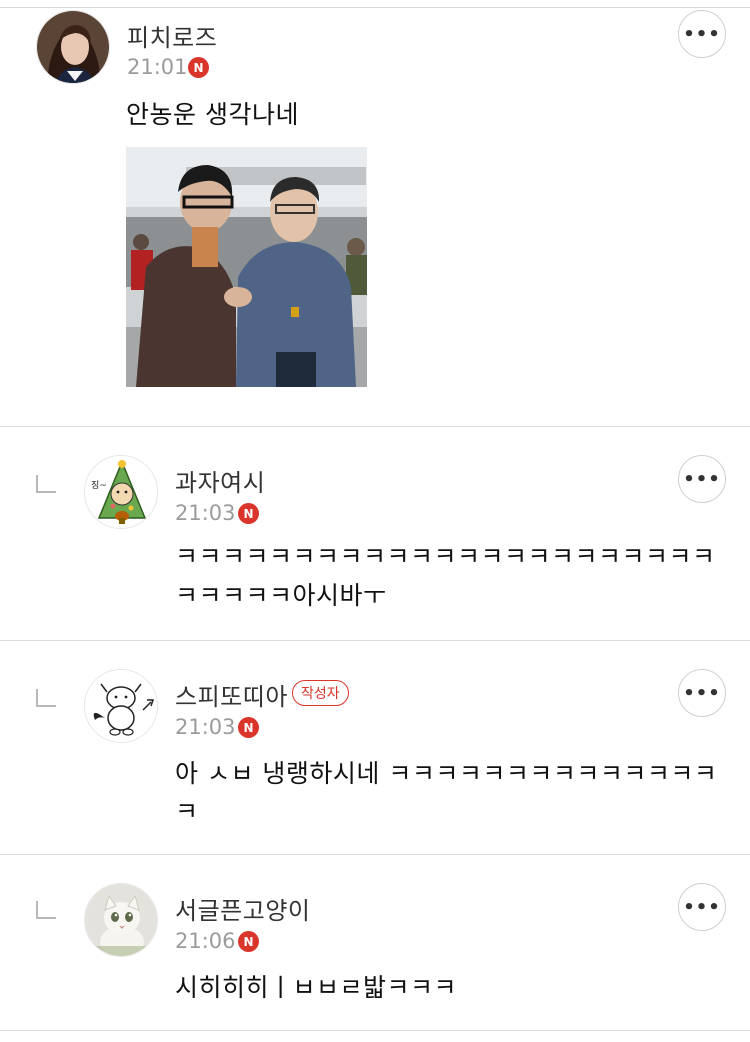 Image resolution: width=750 pixels, height=1042 pixels. I want to click on comment-text-line: 아 ㅅㅂ 냉랭하시네 ㅋㅋㅋㅋㅋㅋㅋㅋㅋㅋㅋㅋㅋㅋ, so click(446, 773).